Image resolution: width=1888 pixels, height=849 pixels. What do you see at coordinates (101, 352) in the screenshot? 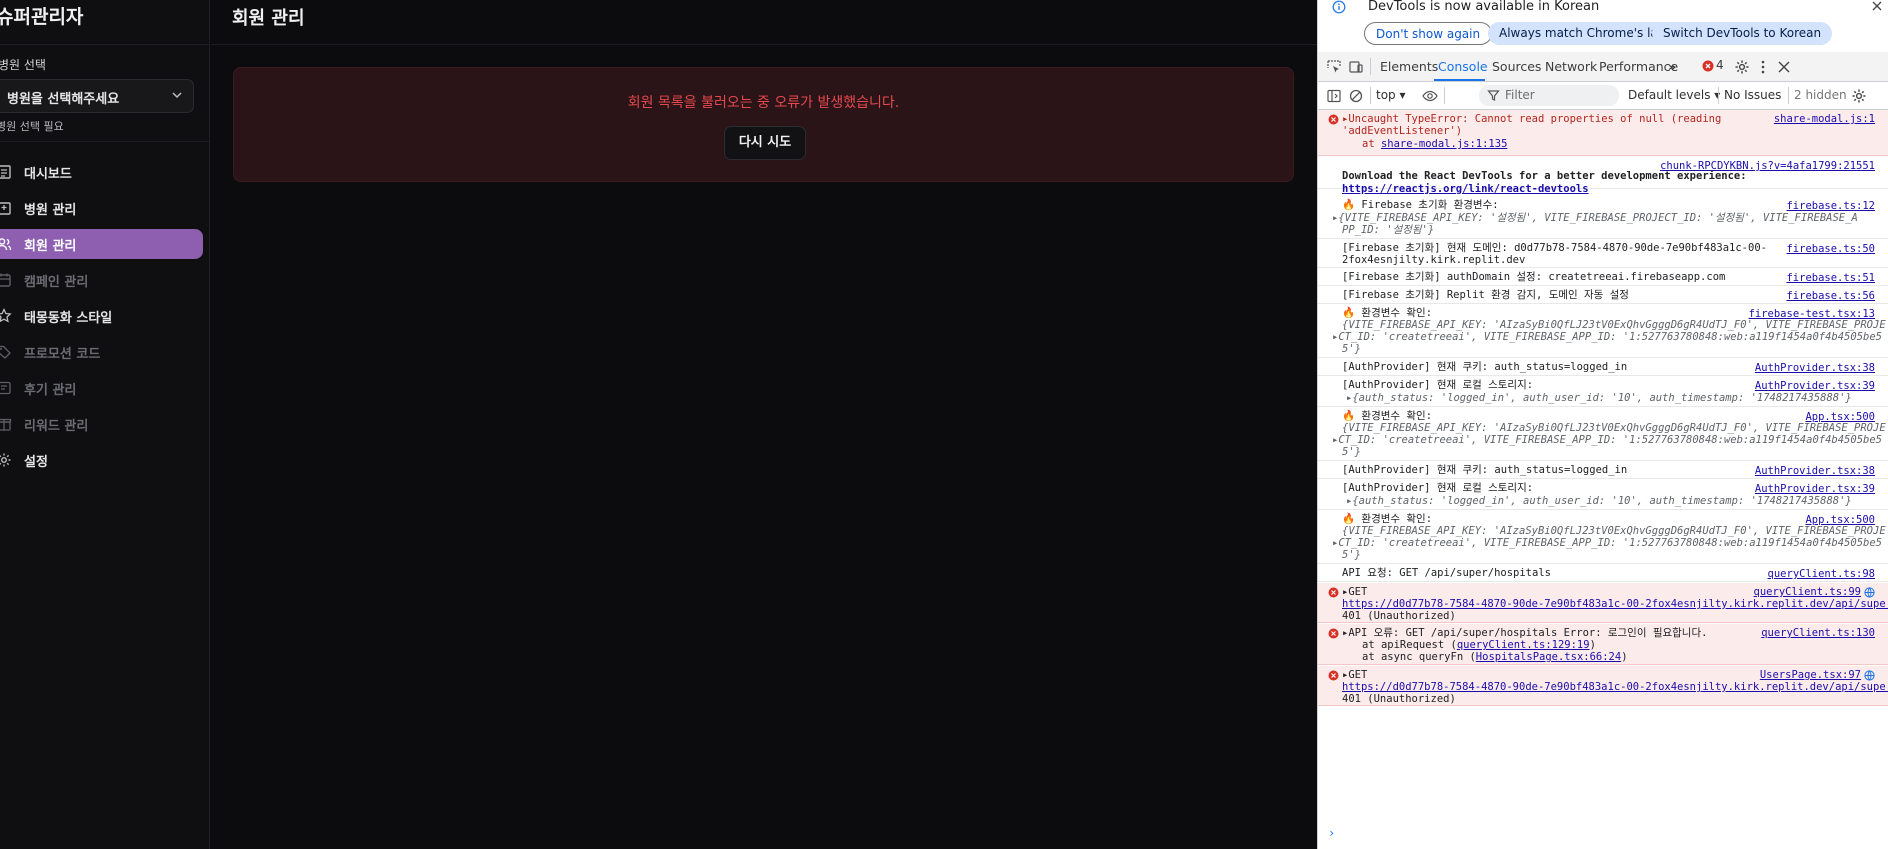
I see `sidebar-item-promo-codes: 프로모션 코드` at bounding box center [101, 352].